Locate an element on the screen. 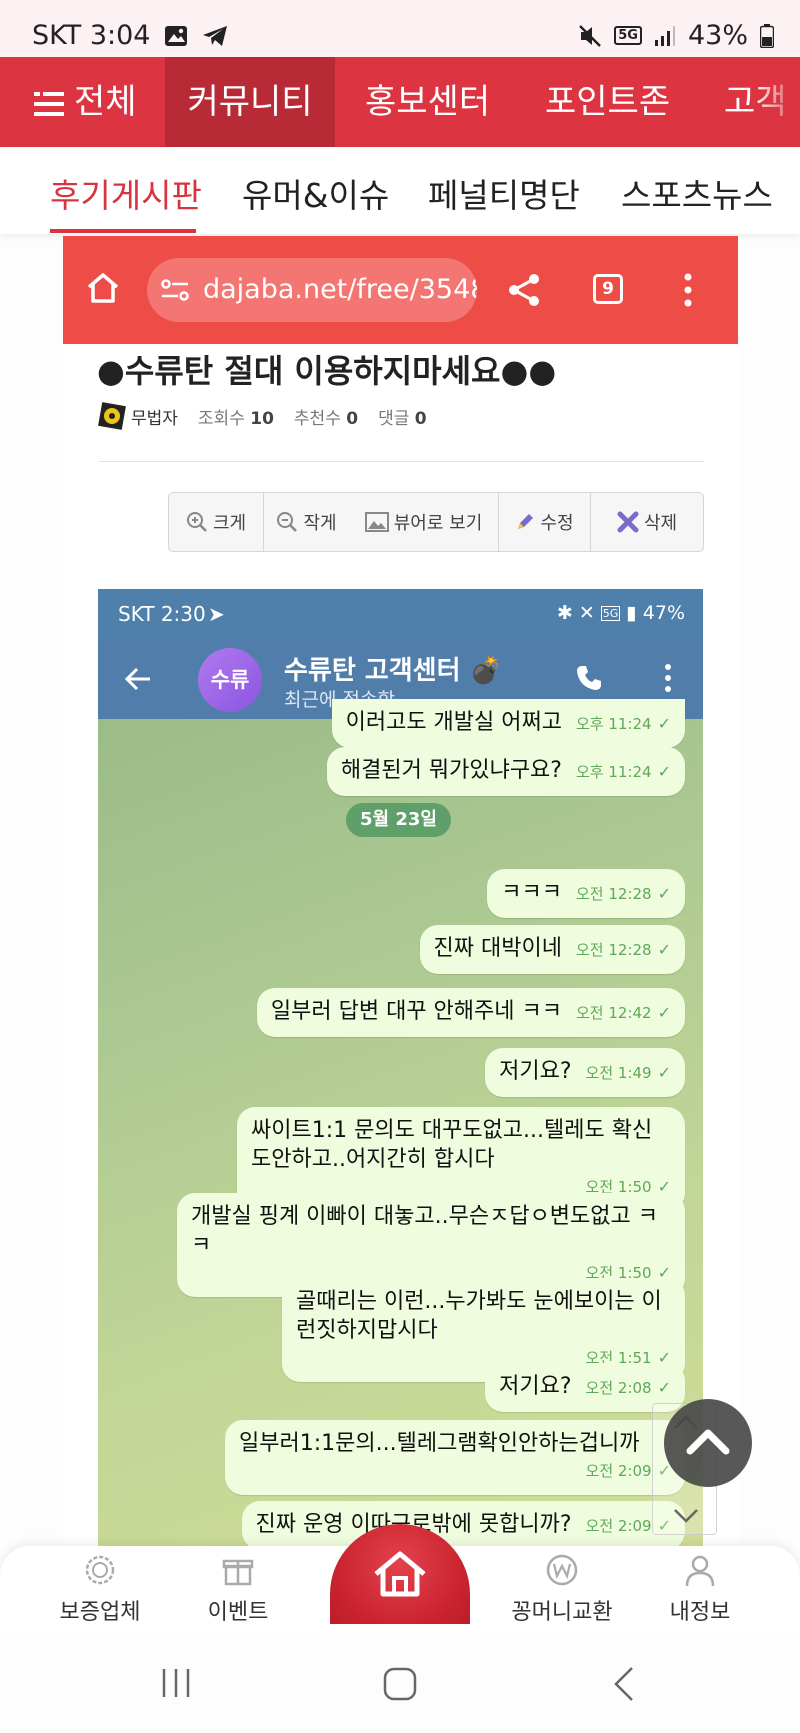 The width and height of the screenshot is (800, 1733). message-time: 오전 2:08 ✓ is located at coordinates (628, 1388).